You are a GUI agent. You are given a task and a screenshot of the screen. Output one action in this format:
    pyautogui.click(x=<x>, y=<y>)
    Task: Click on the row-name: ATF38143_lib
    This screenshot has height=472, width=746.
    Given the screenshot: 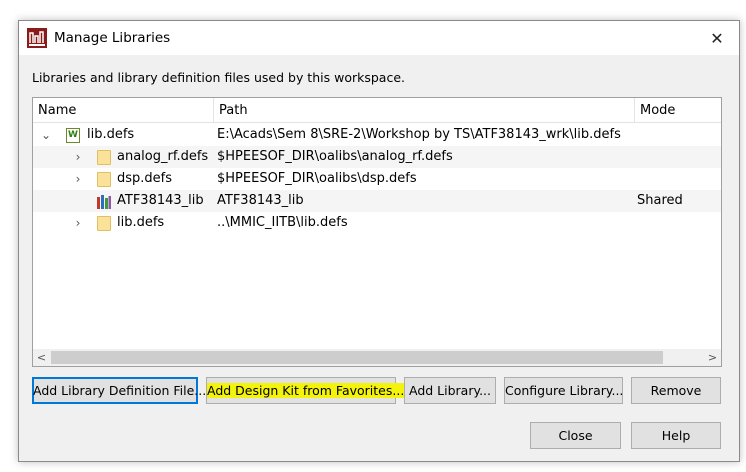 What is the action you would take?
    pyautogui.click(x=160, y=200)
    